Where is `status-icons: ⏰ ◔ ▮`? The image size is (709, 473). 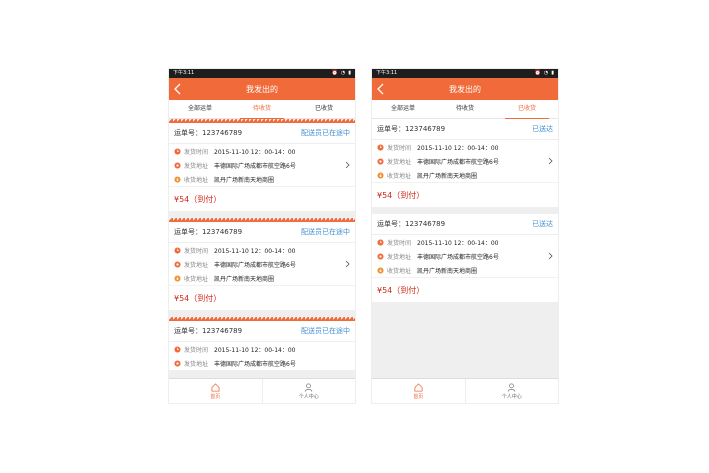
status-icons: ⏰ ◔ ▮ is located at coordinates (341, 73).